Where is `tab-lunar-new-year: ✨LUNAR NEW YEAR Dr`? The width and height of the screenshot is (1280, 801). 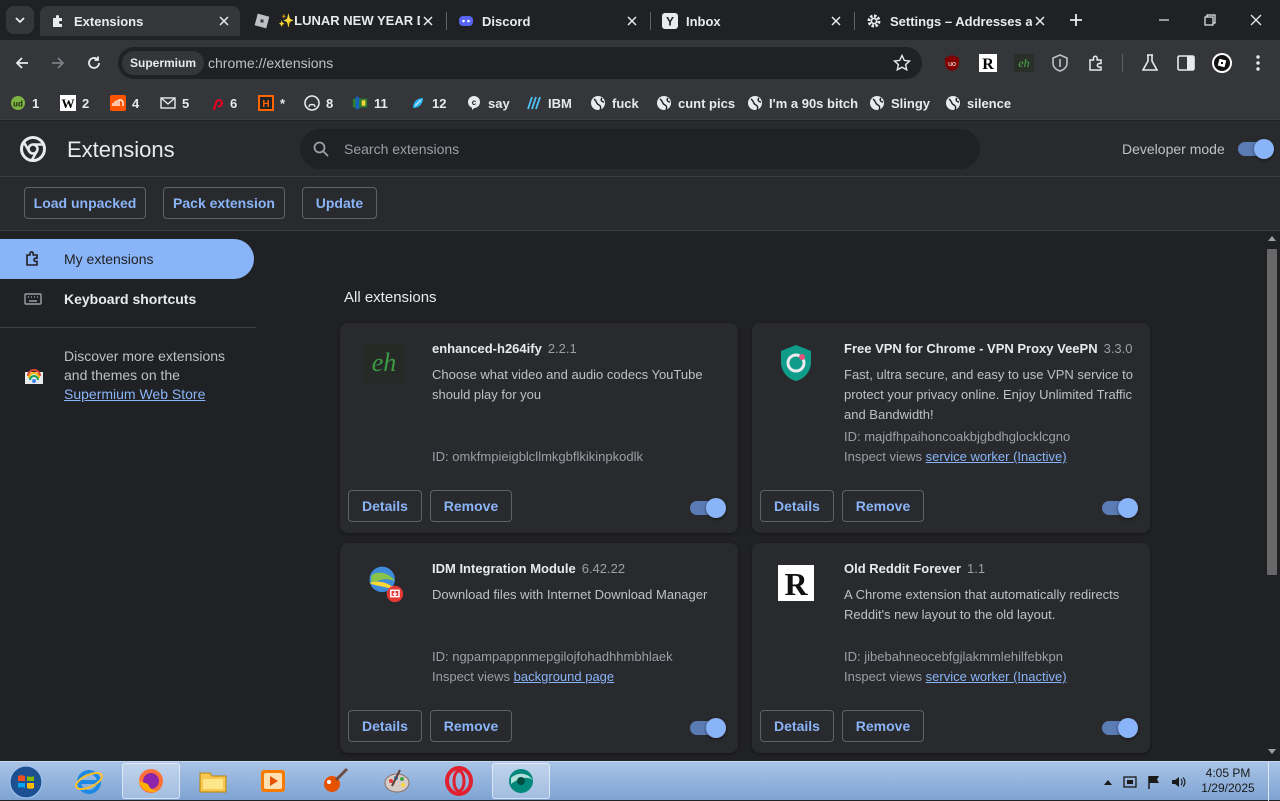 tab-lunar-new-year: ✨LUNAR NEW YEAR Dr is located at coordinates (344, 21).